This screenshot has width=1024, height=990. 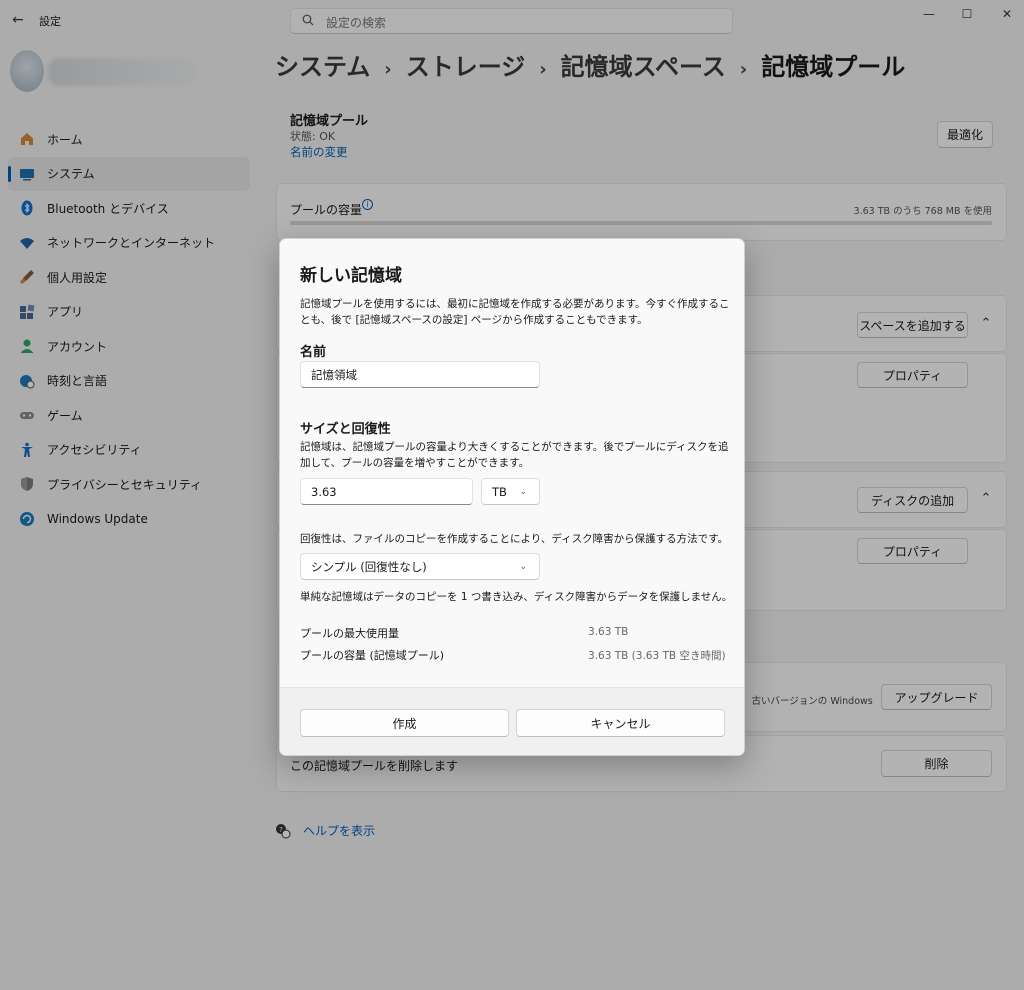 What do you see at coordinates (510, 491) in the screenshot?
I see `size-unit-select: TB ⌄` at bounding box center [510, 491].